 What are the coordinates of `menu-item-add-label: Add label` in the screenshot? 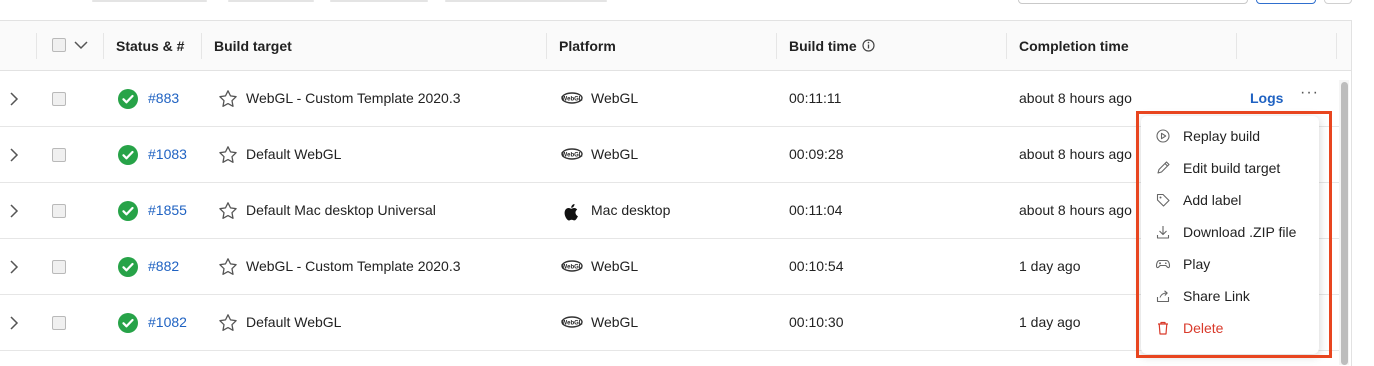 It's located at (1230, 200).